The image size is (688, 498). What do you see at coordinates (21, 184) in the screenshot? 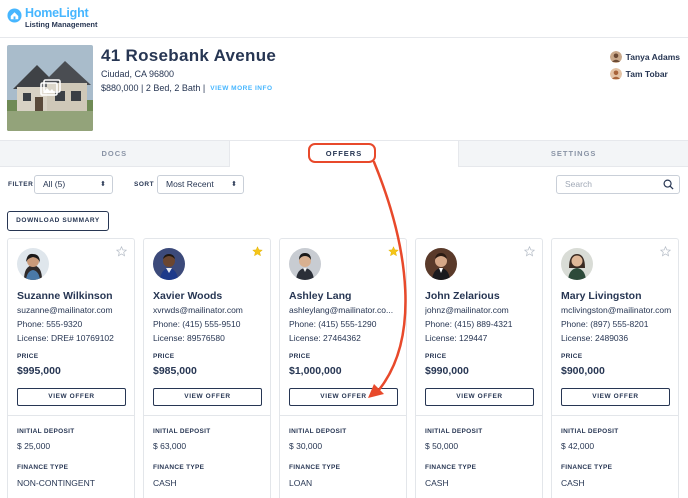
I see `filter-label: FILTER` at bounding box center [21, 184].